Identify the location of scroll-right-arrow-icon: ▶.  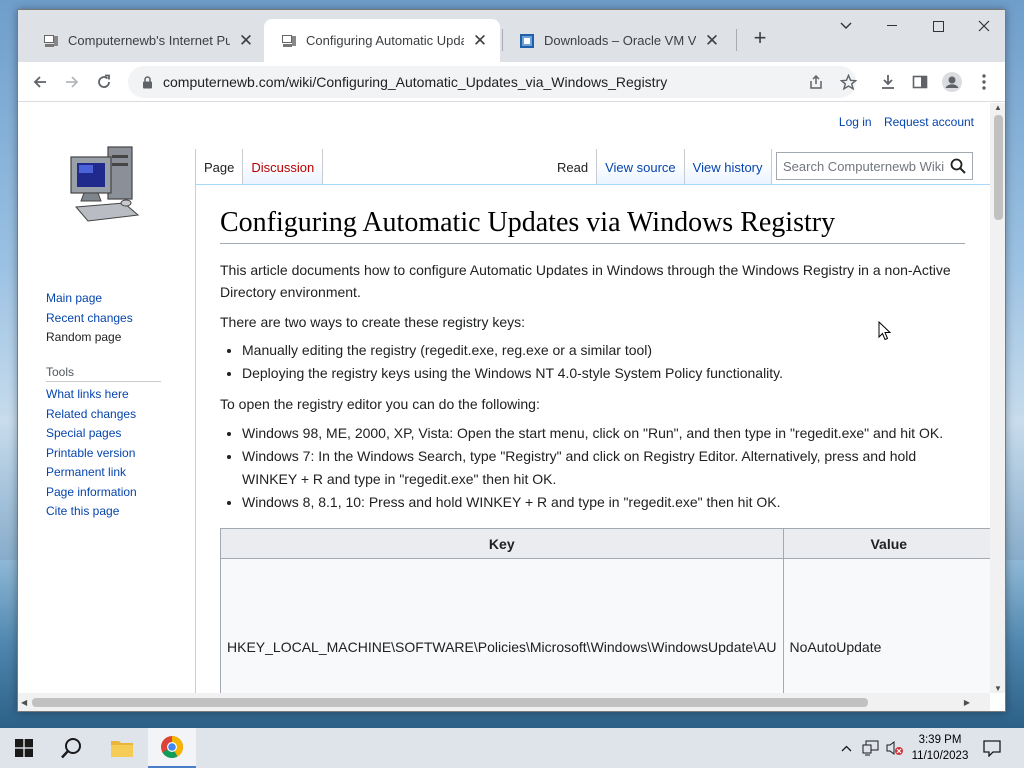
(967, 702).